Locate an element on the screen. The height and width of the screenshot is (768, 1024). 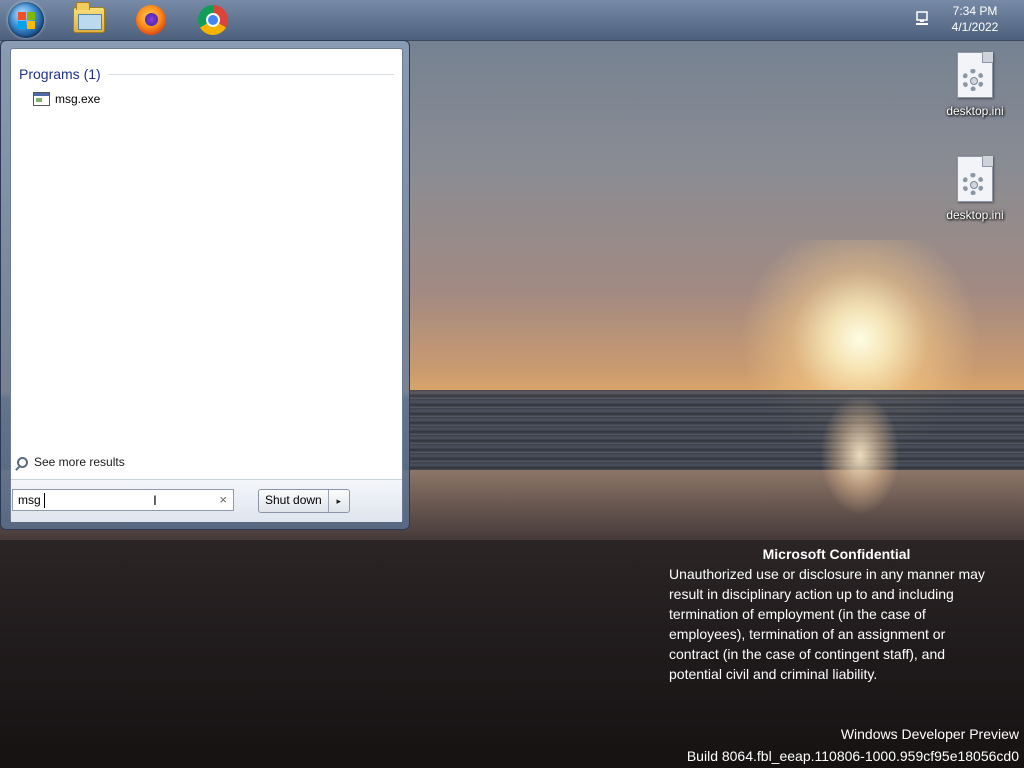
shutdown-button: Shut down is located at coordinates (294, 501).